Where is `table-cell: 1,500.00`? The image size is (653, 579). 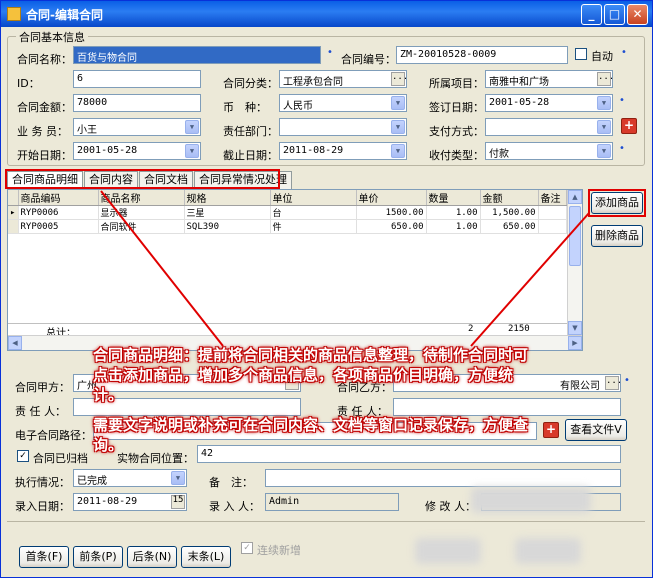
table-cell: 1,500.00 is located at coordinates (509, 212).